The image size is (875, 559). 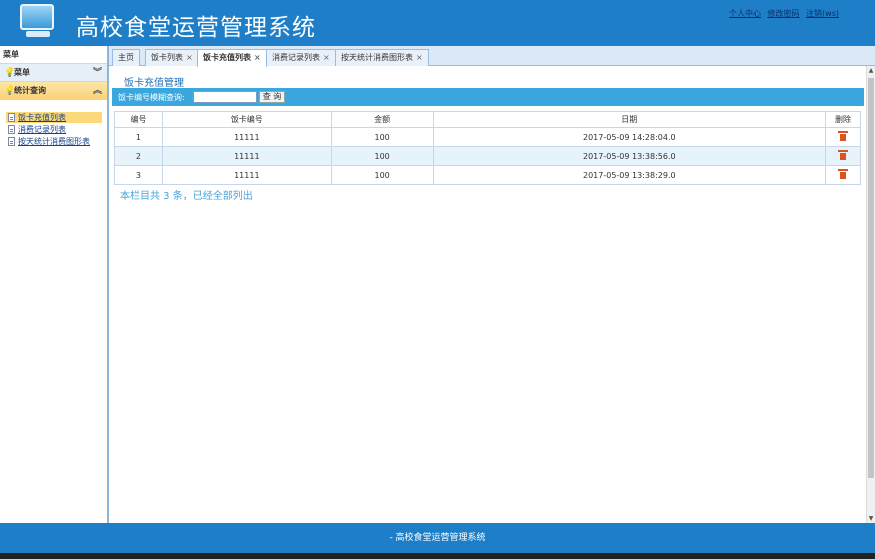 I want to click on column-header: 饭卡编号, so click(x=246, y=119).